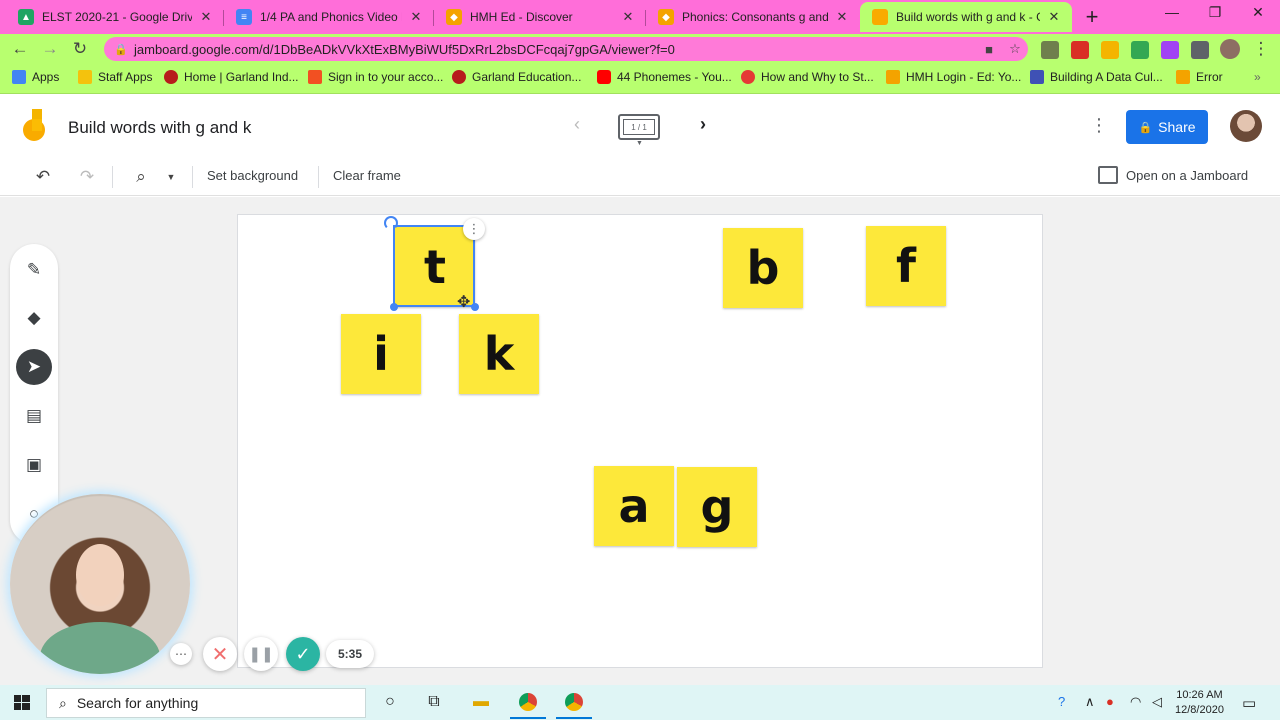 The image size is (1280, 720). What do you see at coordinates (604, 77) in the screenshot?
I see `youtube-icon` at bounding box center [604, 77].